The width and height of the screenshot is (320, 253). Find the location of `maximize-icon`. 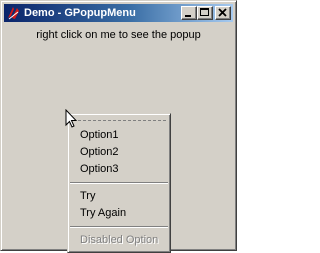

maximize-icon is located at coordinates (204, 12).